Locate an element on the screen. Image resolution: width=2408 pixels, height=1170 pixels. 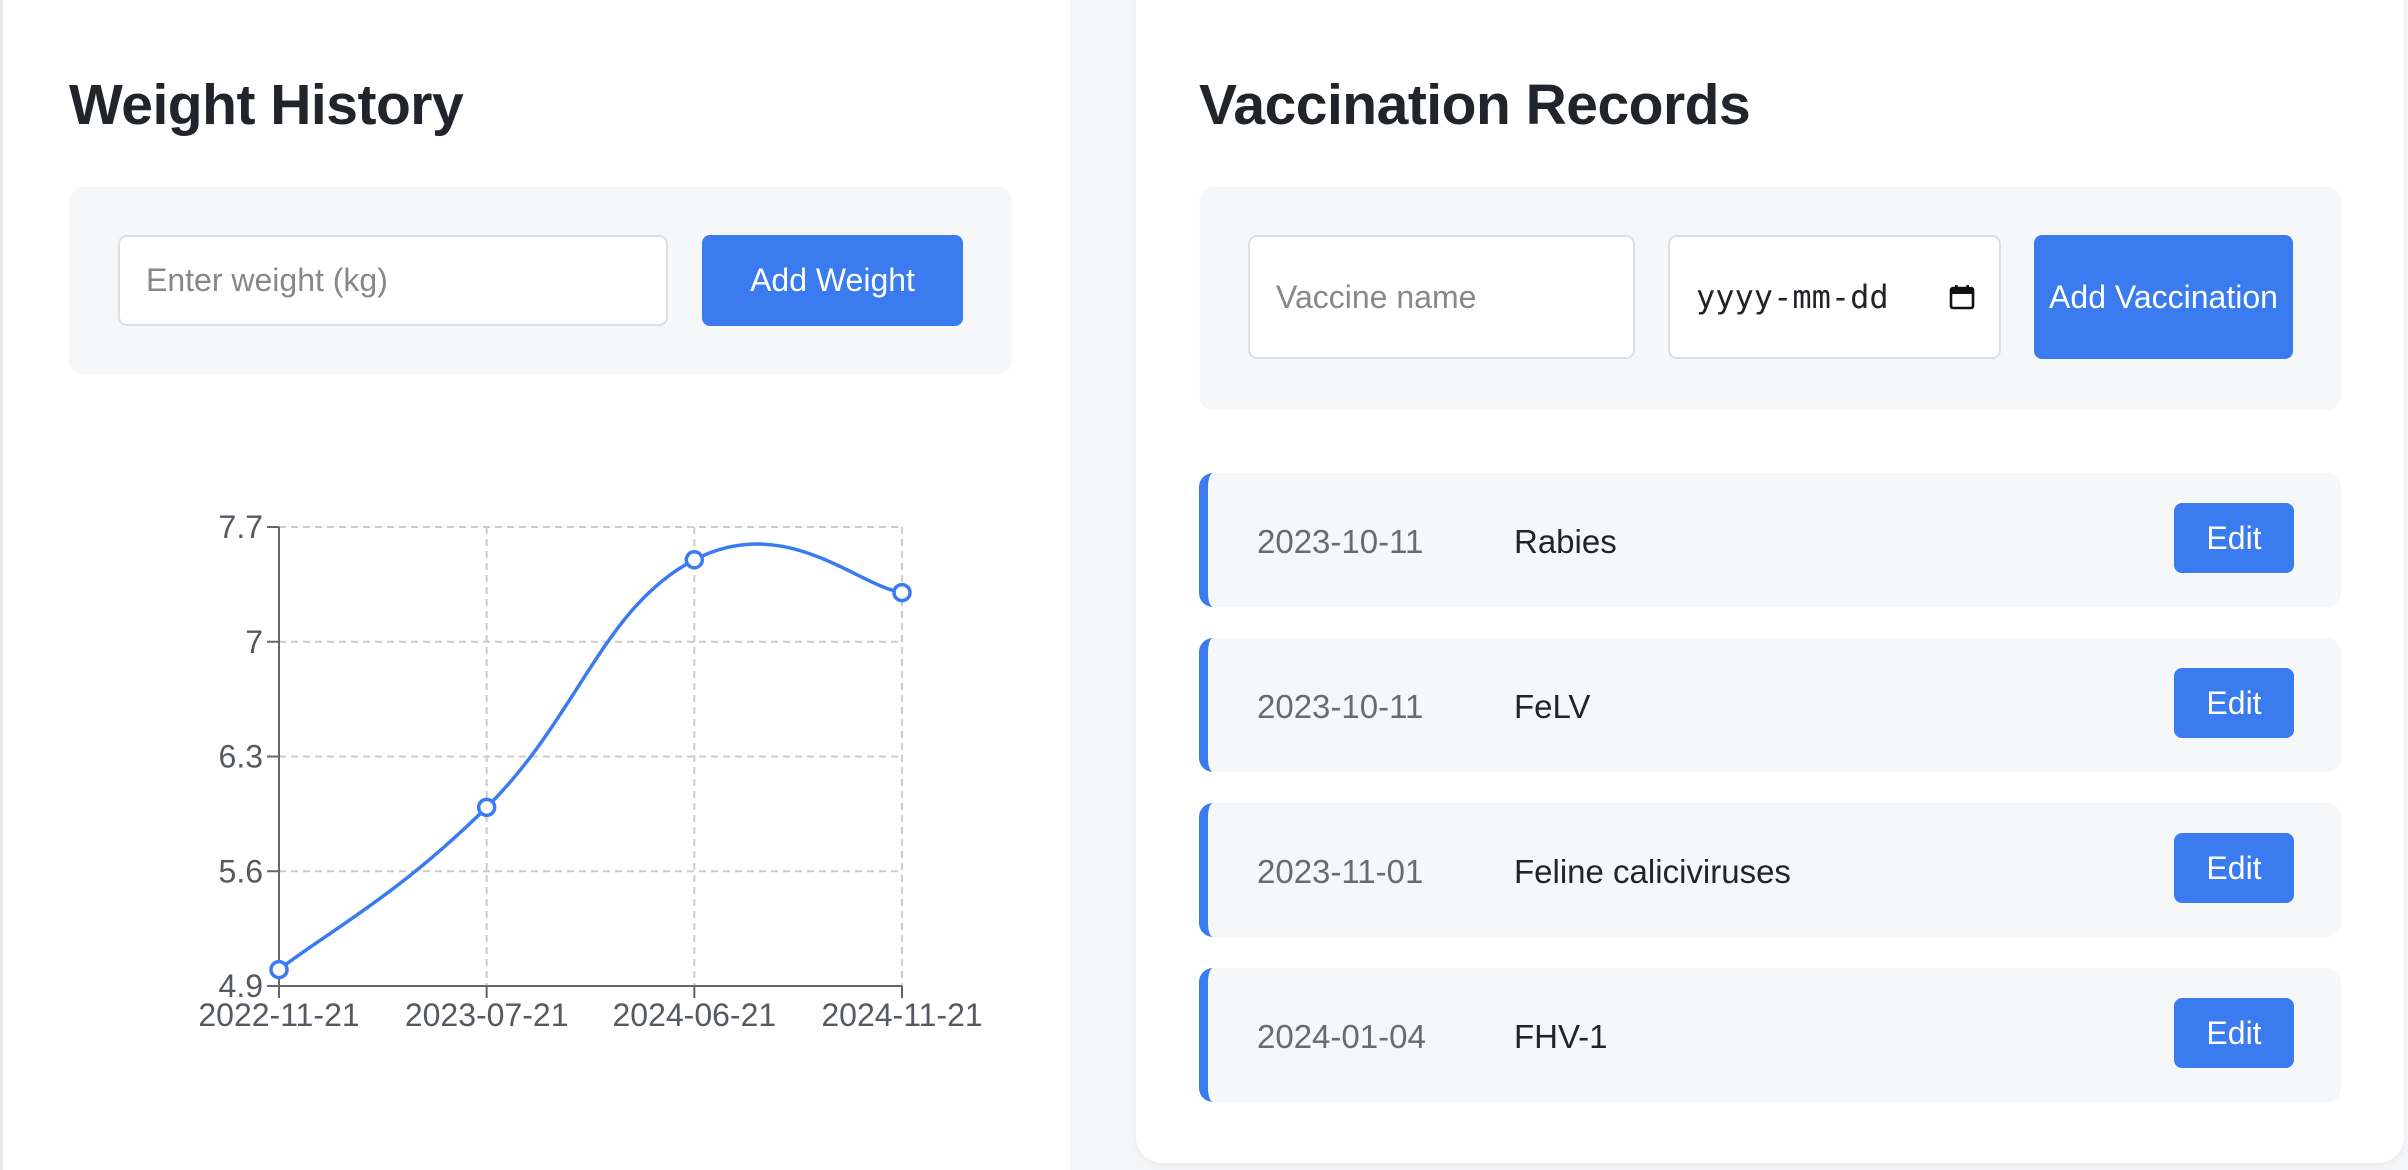
vaccination-record: 2024-01-04 FHV-1 Edit is located at coordinates (1770, 1035).